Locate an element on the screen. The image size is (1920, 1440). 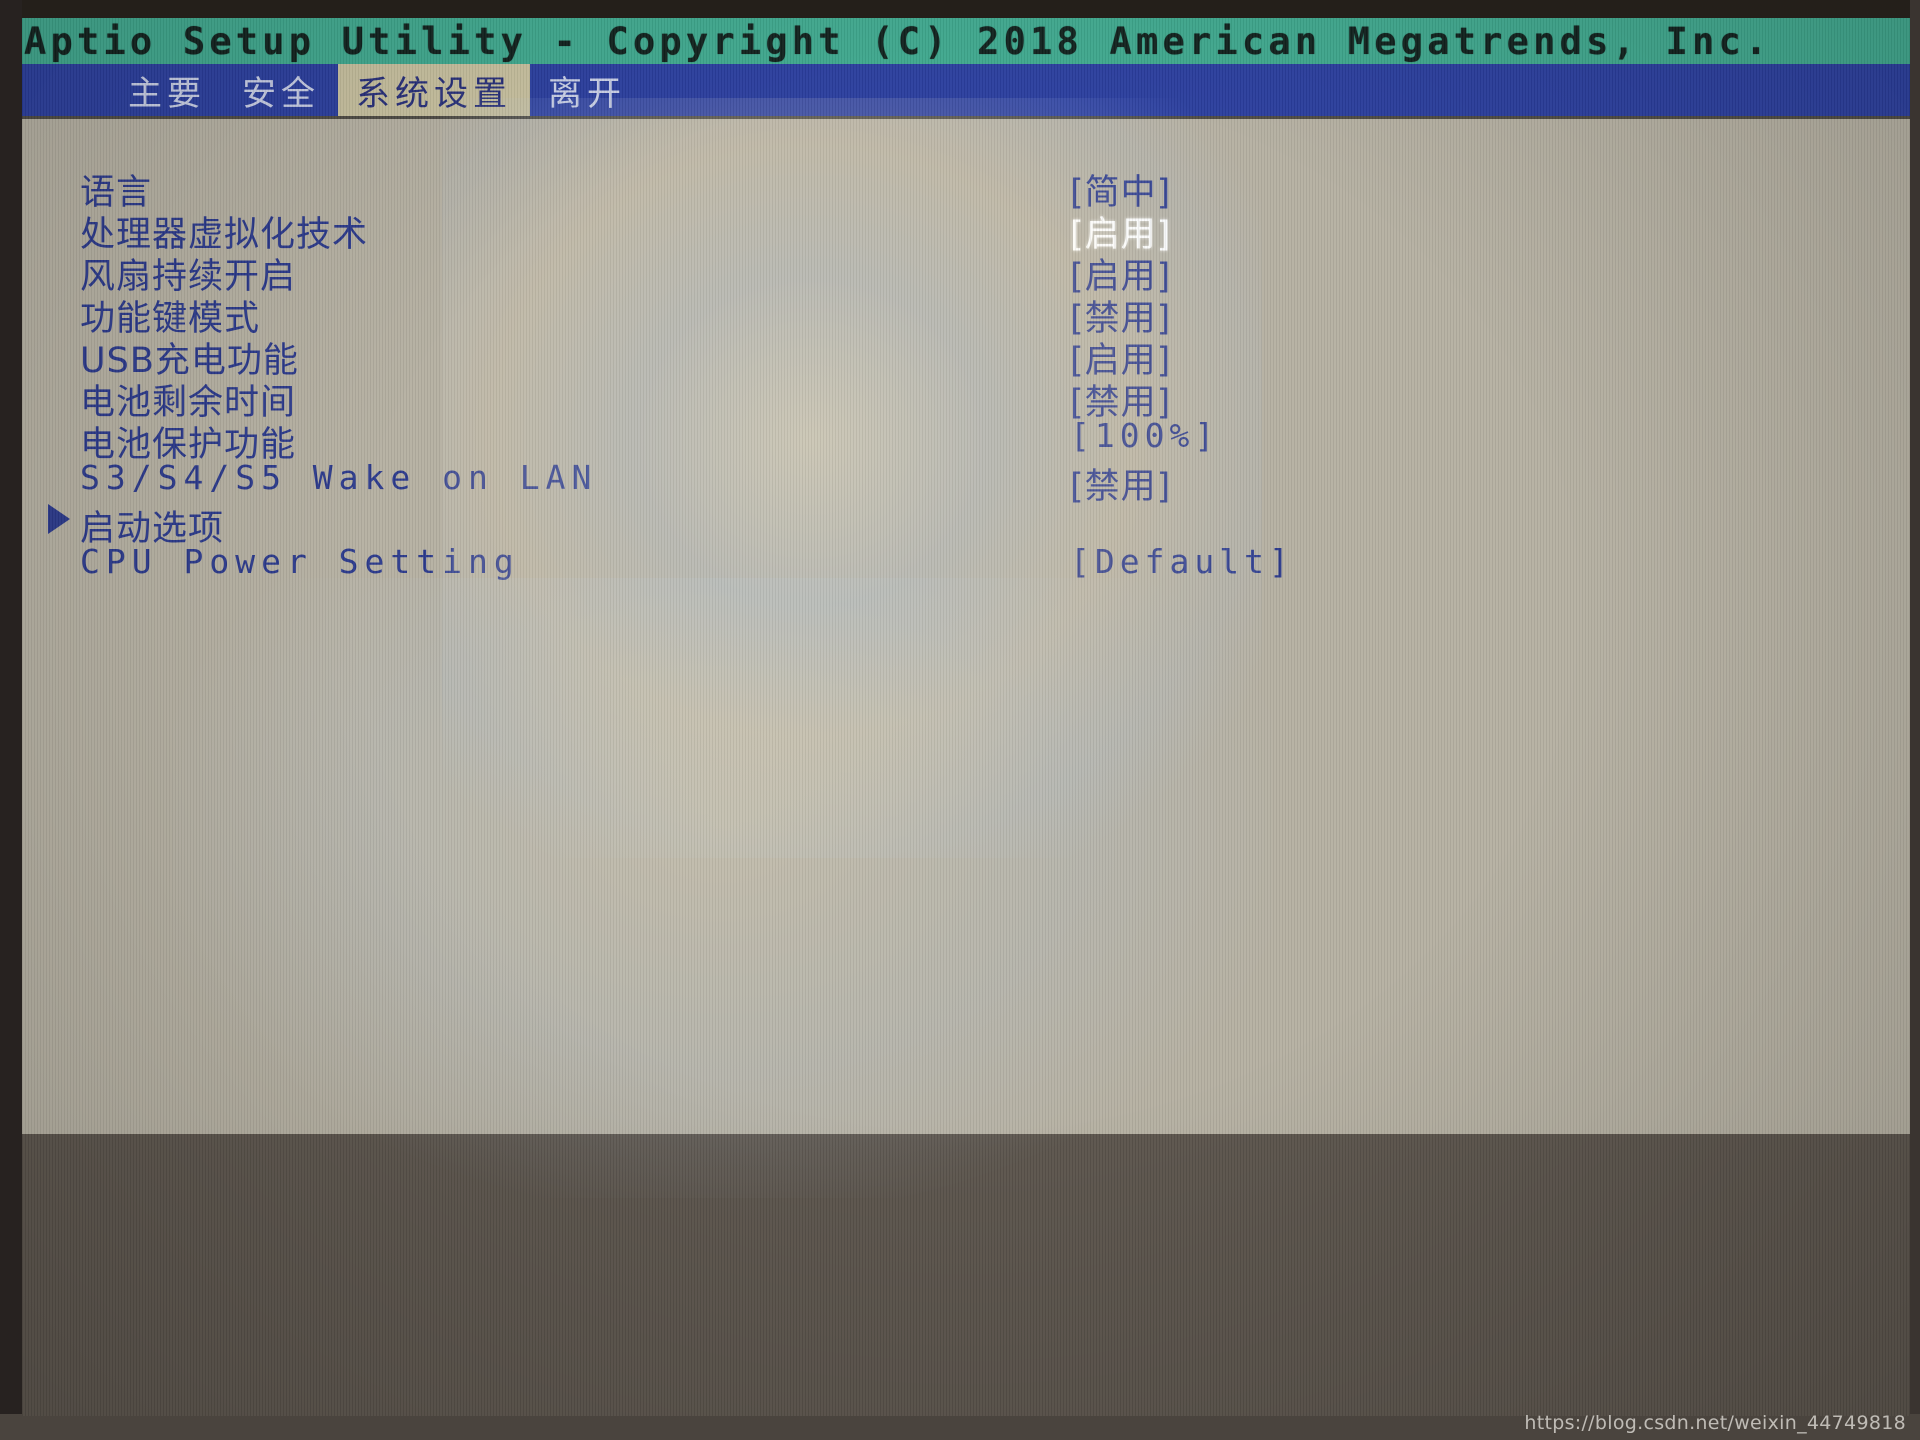
setting-row: 语言 [简中] is located at coordinates (966, 188).